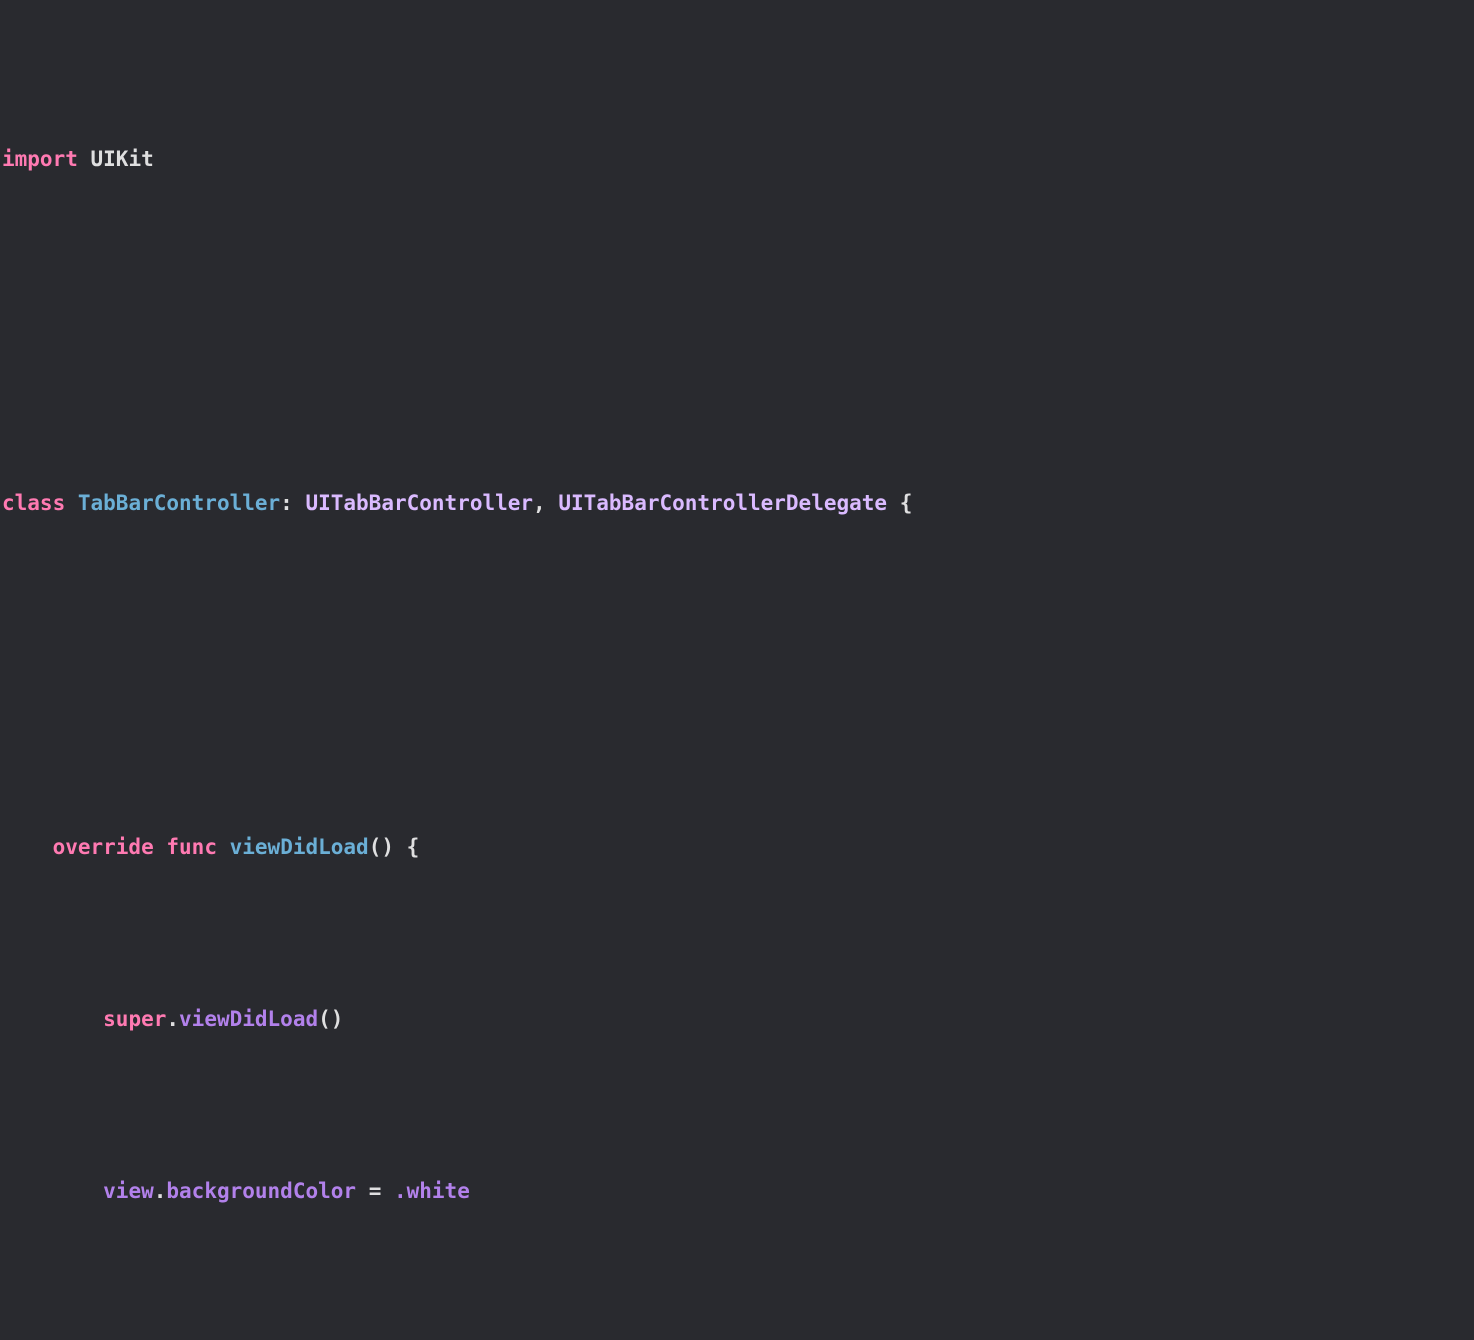 The image size is (1474, 1340). Describe the element at coordinates (431, 1190) in the screenshot. I see `value-white: .white` at that location.